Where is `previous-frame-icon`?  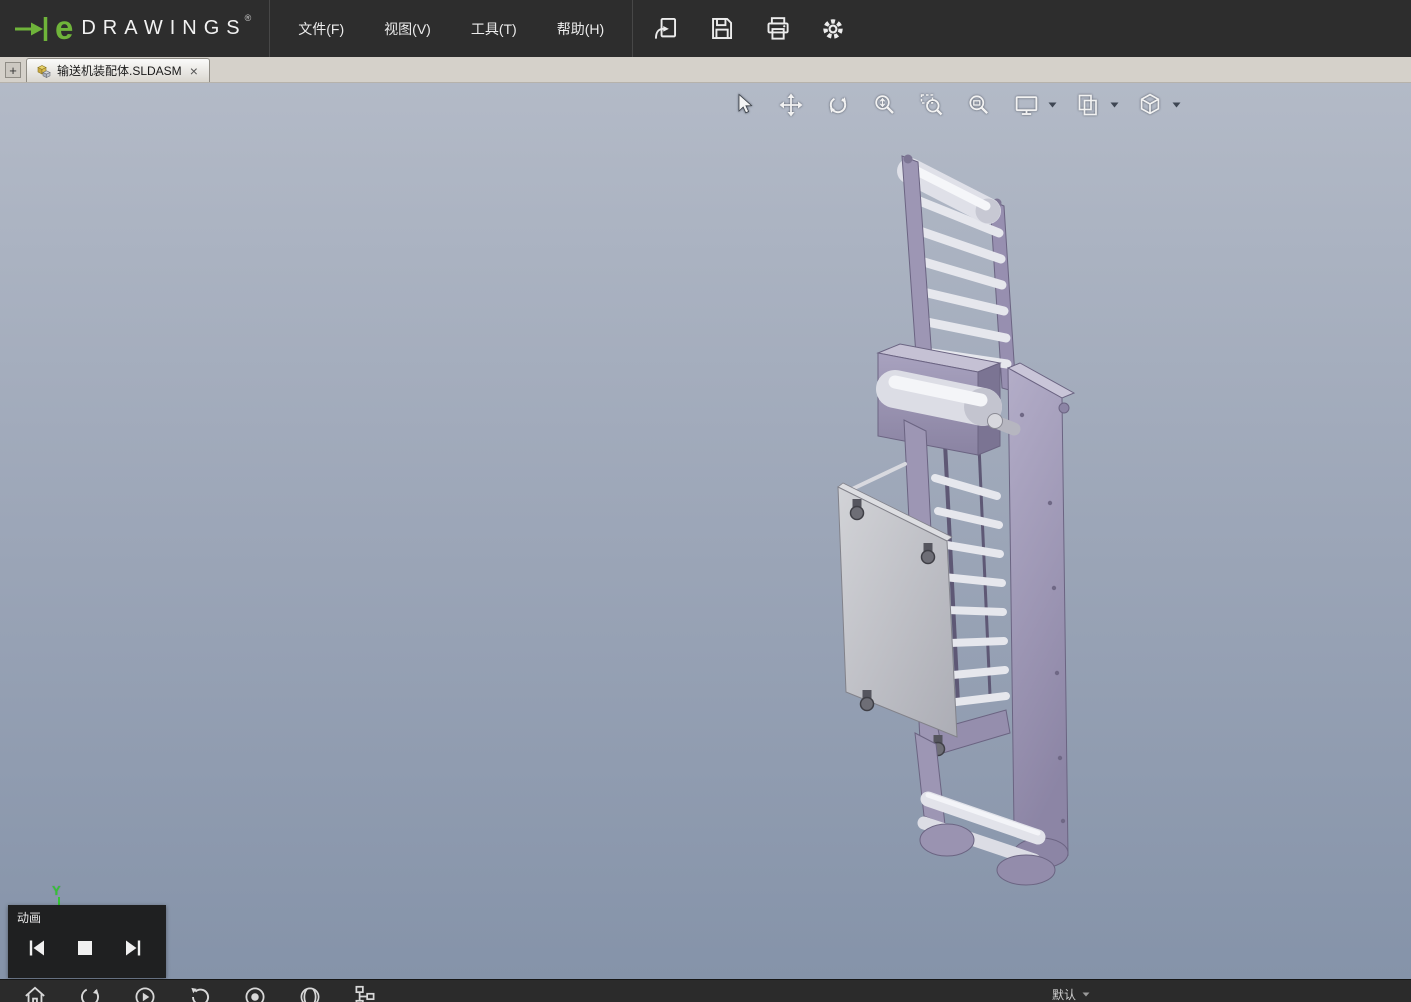
previous-frame-icon is located at coordinates (36, 948).